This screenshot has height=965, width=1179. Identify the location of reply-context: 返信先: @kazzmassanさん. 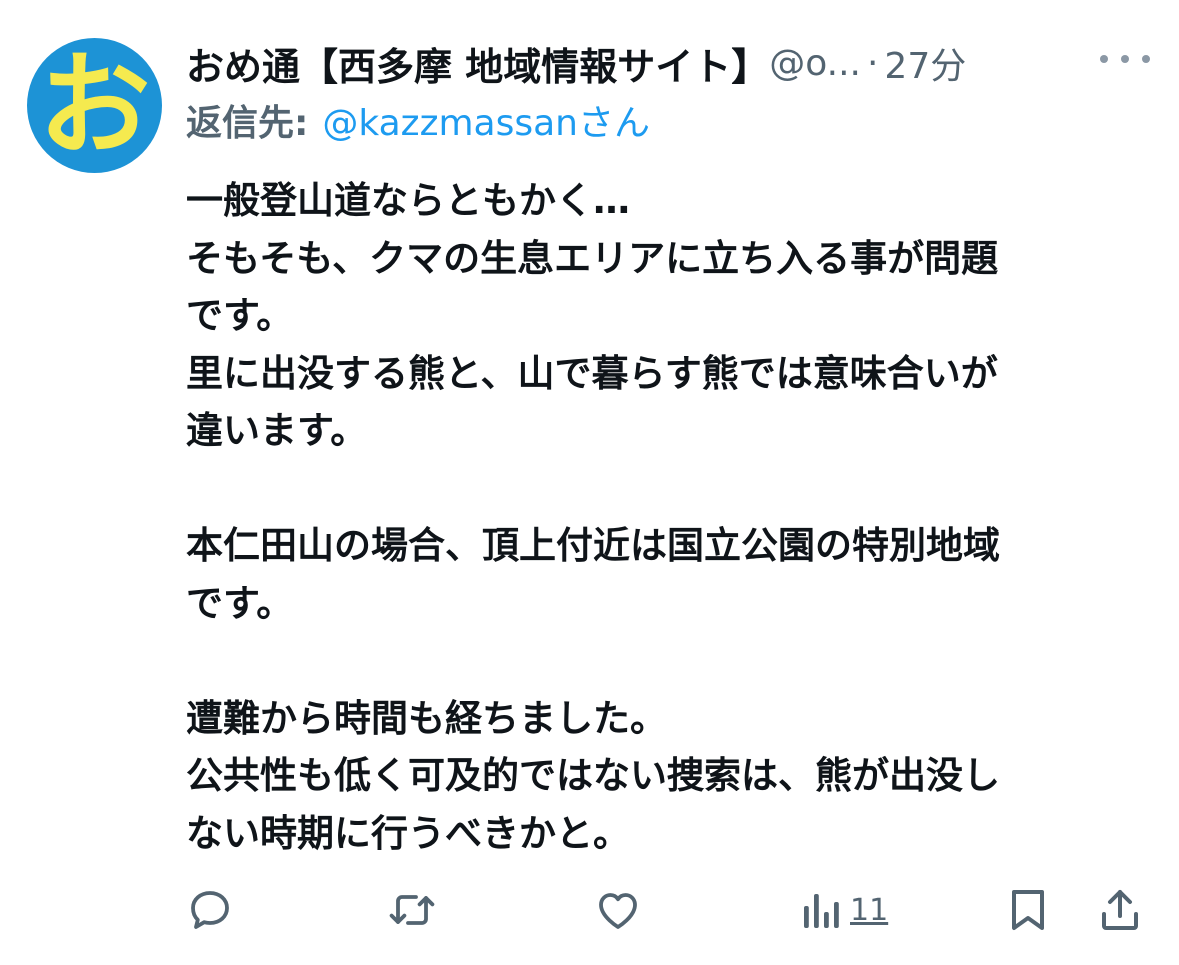
(418, 120).